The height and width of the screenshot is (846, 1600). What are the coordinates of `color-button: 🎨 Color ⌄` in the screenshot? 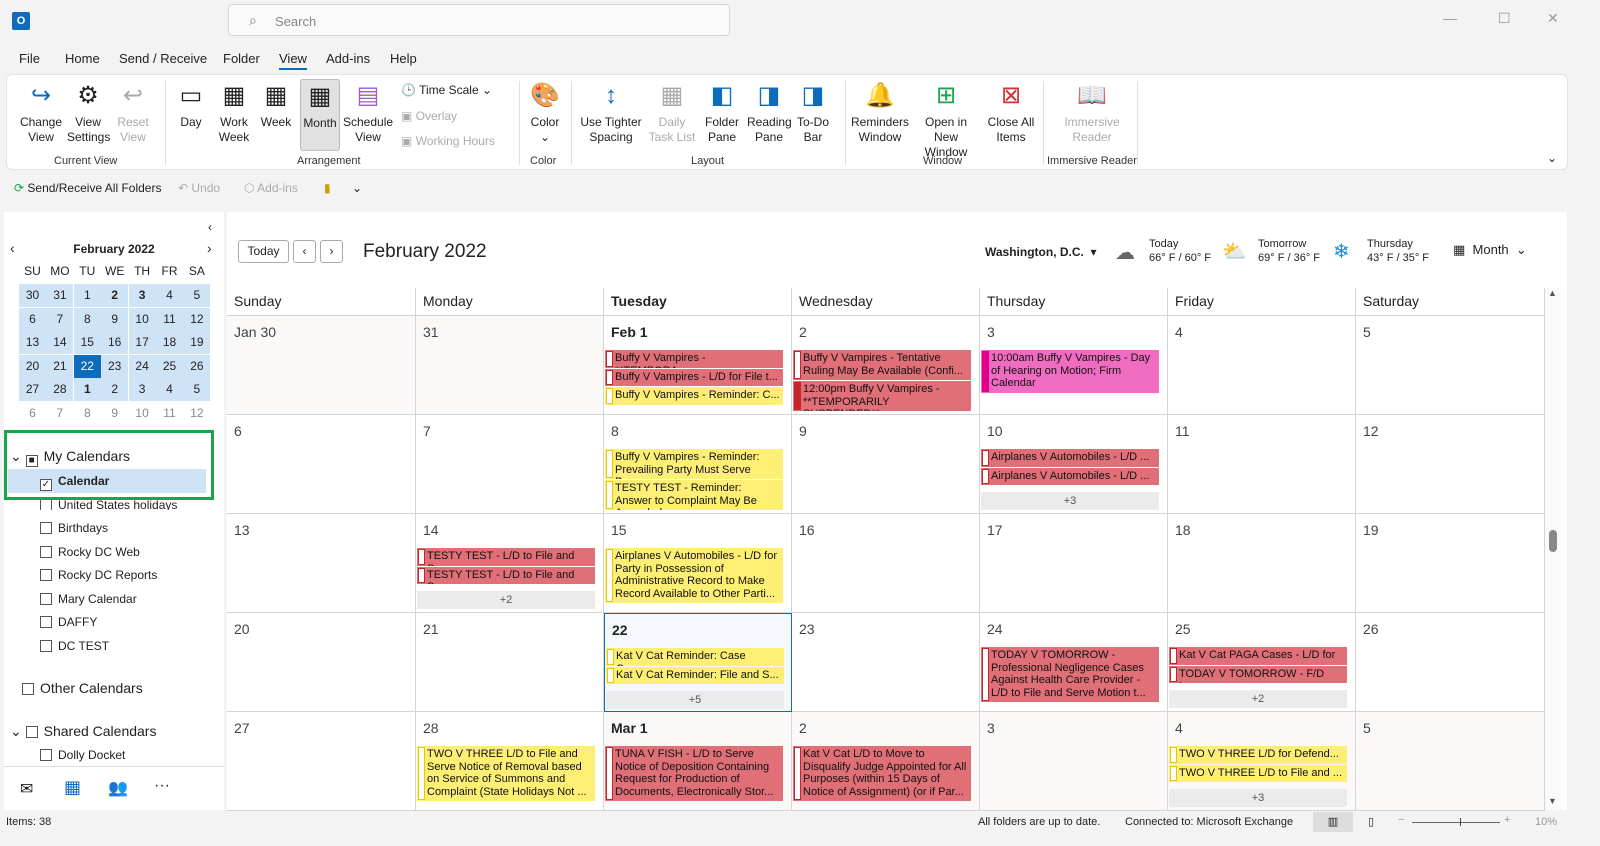 It's located at (545, 113).